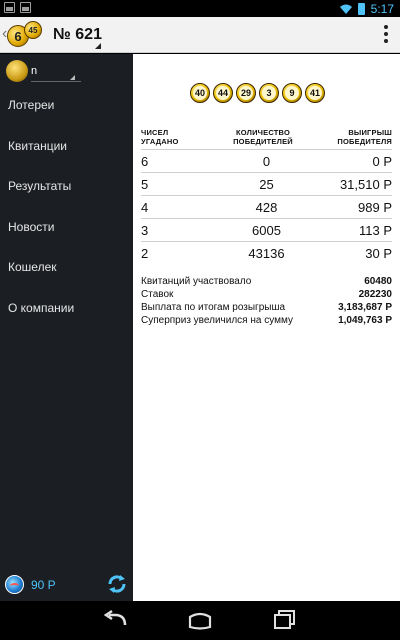 The width and height of the screenshot is (400, 640). Describe the element at coordinates (17, 71) in the screenshot. I see `user-coin-icon` at that location.